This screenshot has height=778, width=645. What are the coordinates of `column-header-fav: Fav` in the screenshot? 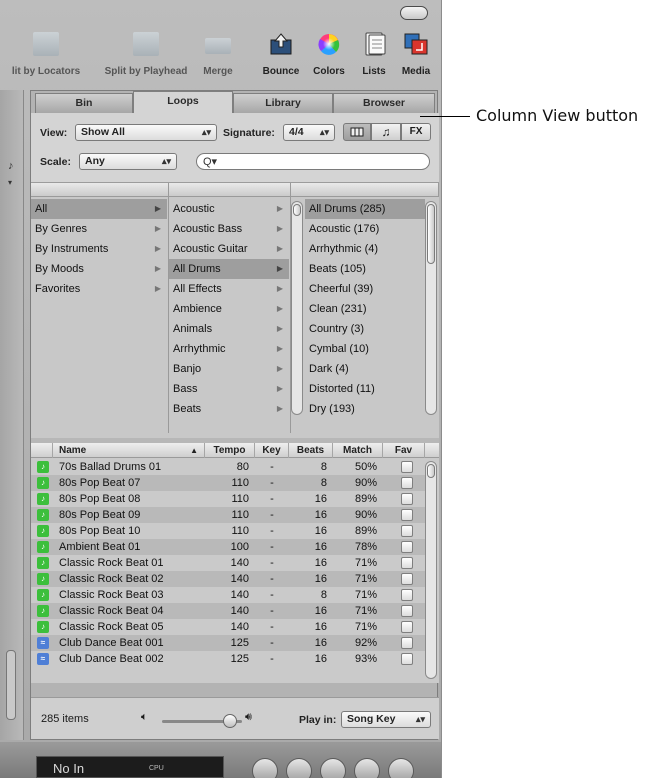 It's located at (404, 450).